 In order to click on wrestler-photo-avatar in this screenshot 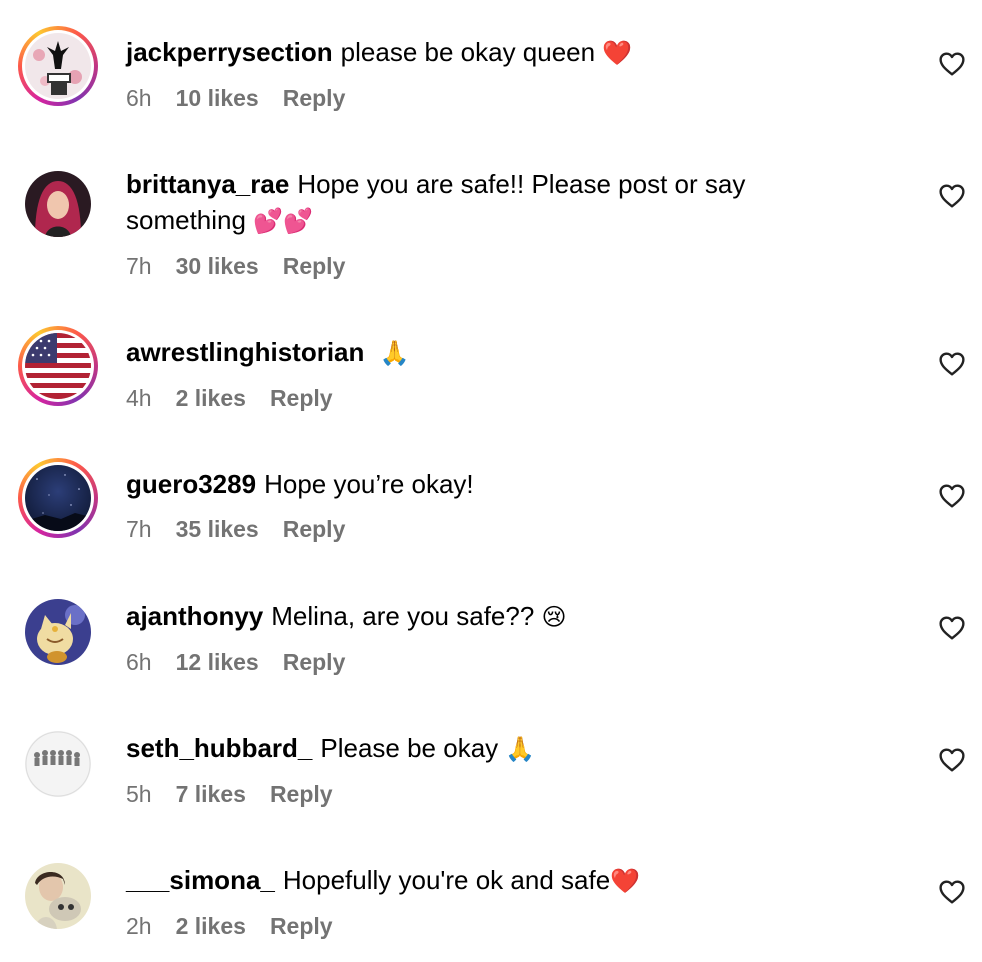, I will do `click(58, 66)`.